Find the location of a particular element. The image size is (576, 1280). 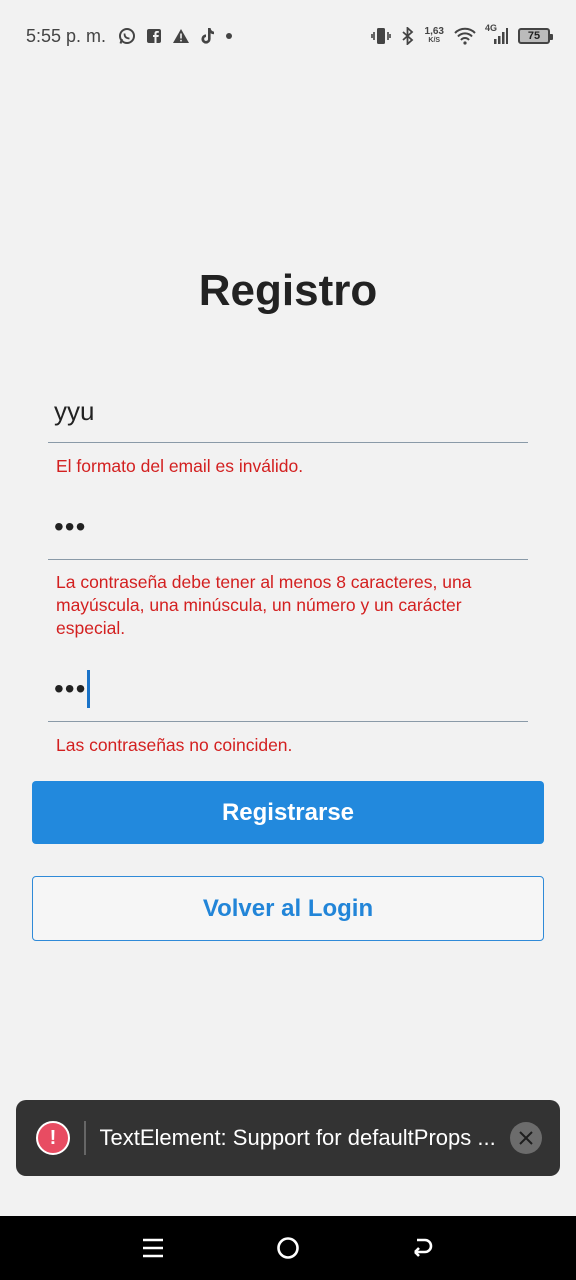

whatsapp-icon is located at coordinates (127, 36).